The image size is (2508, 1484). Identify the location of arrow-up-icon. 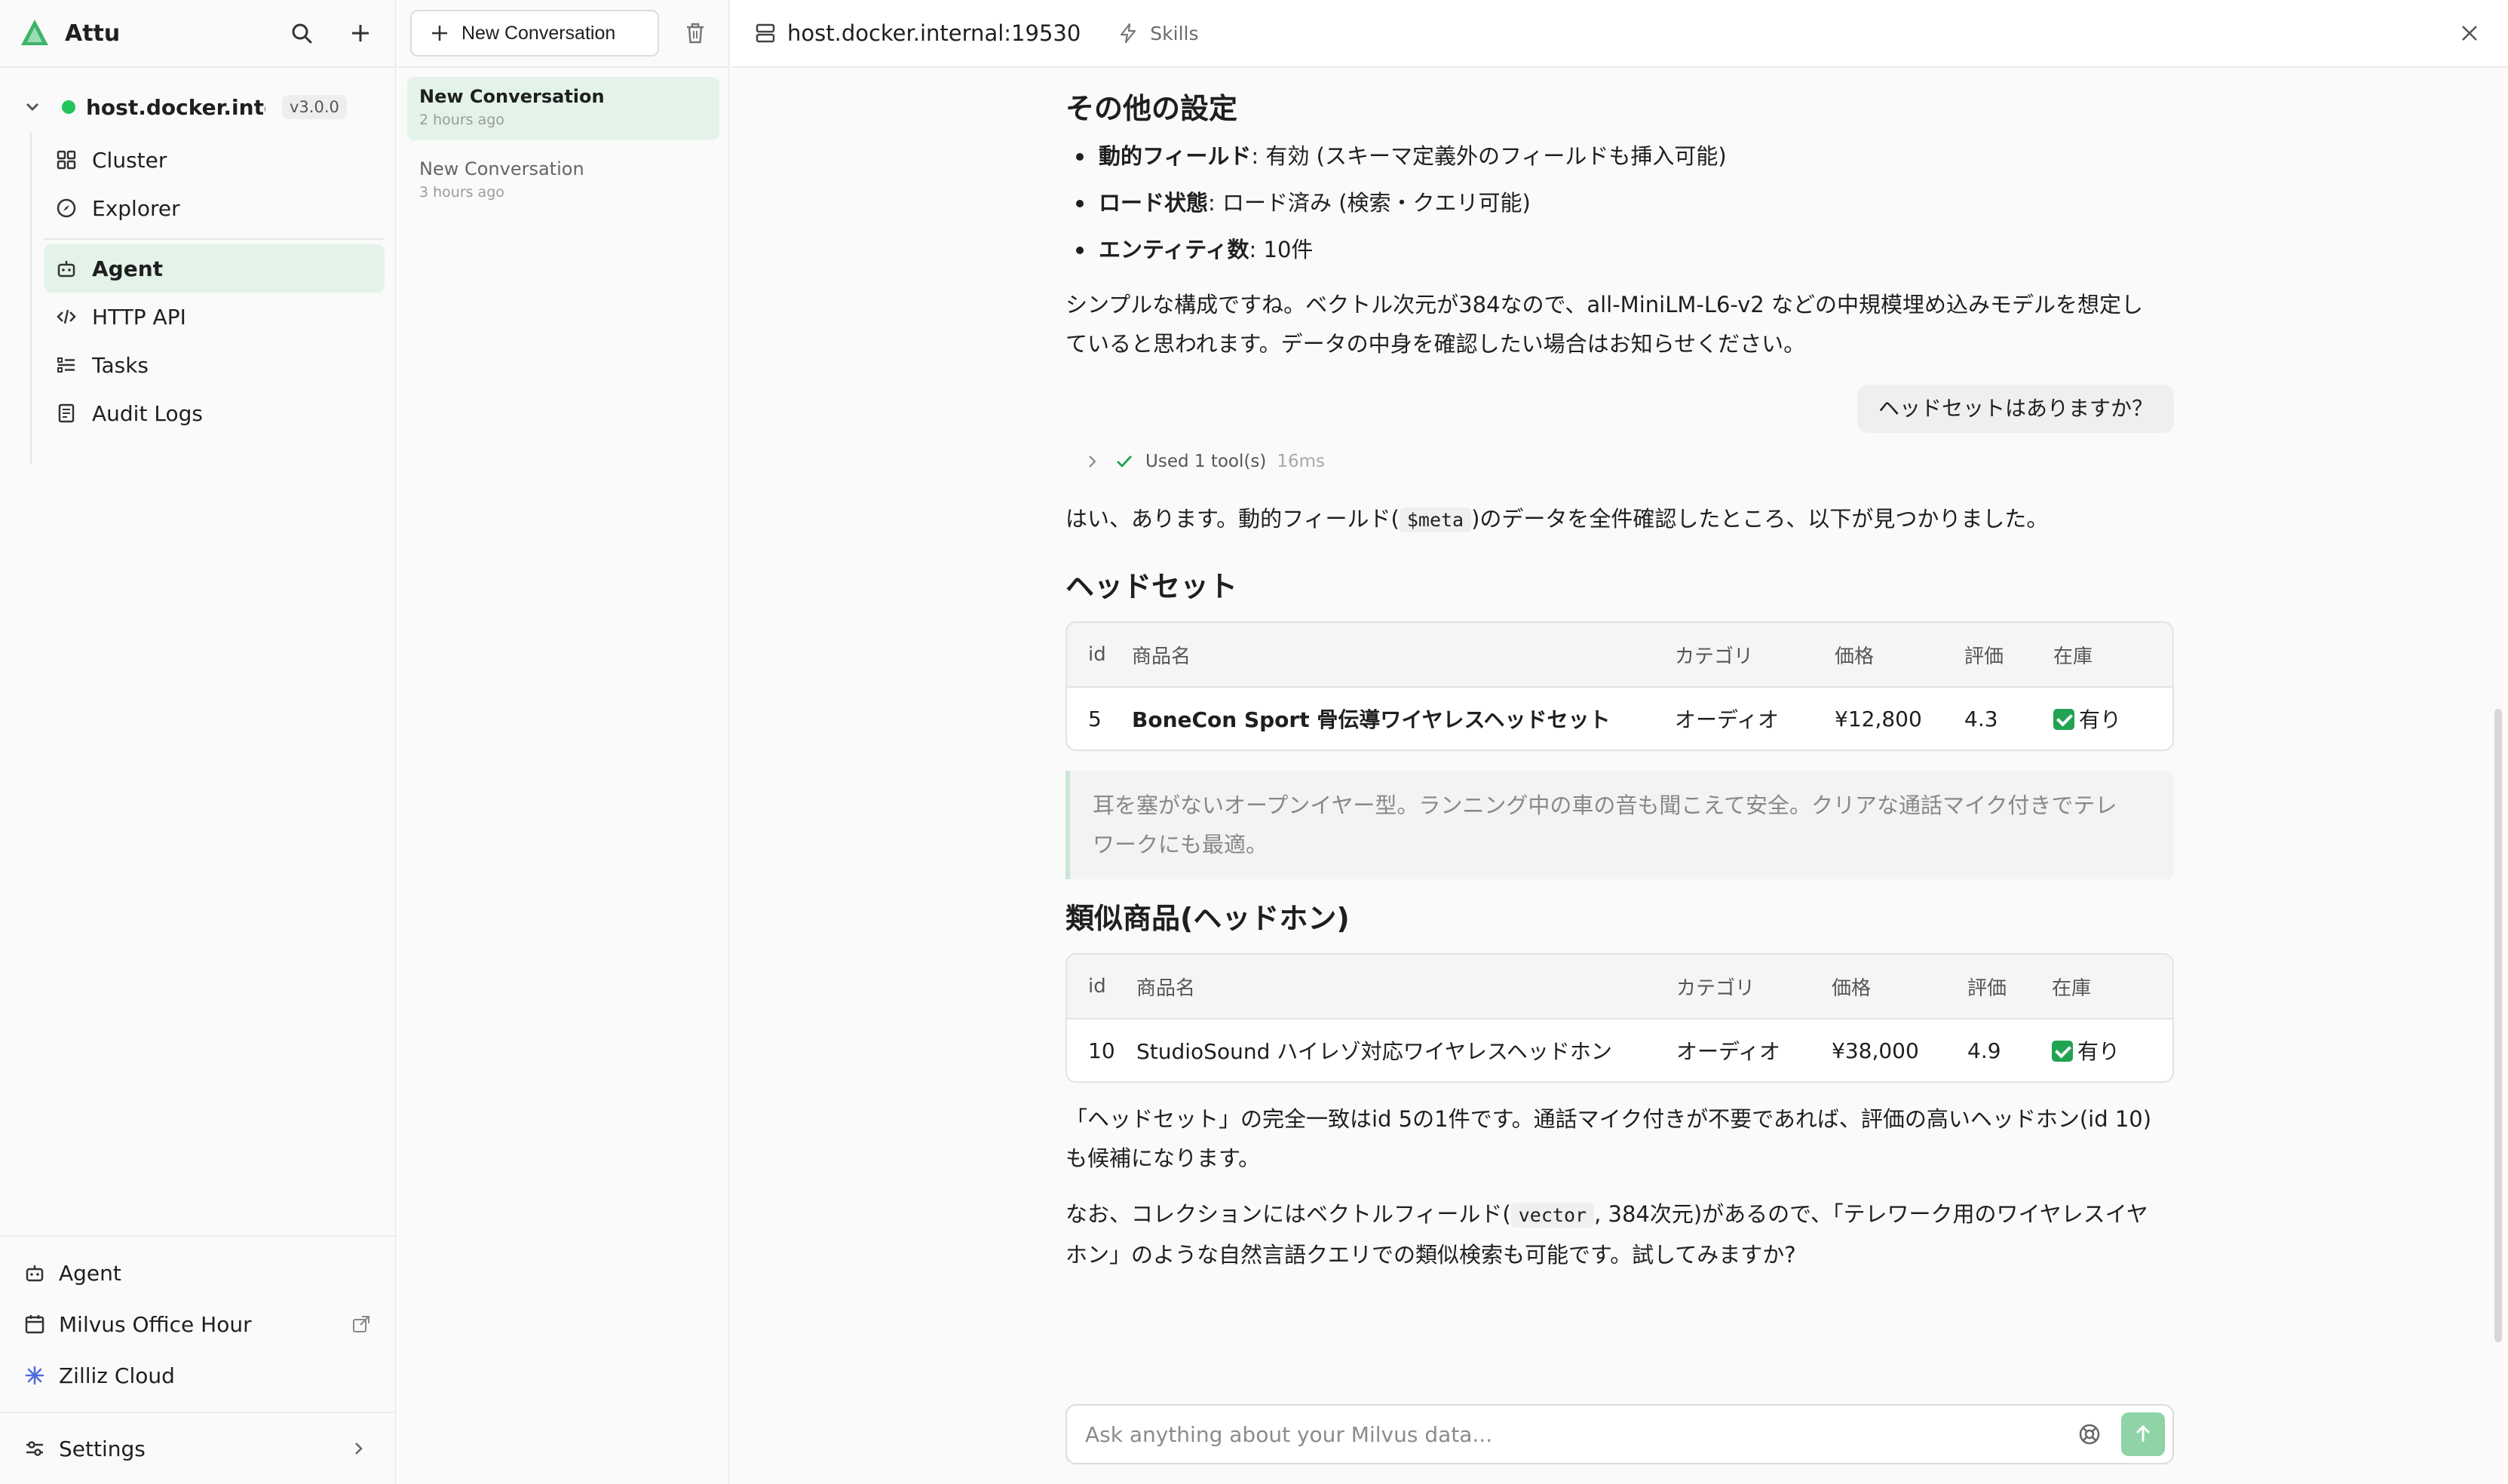
(2143, 1433).